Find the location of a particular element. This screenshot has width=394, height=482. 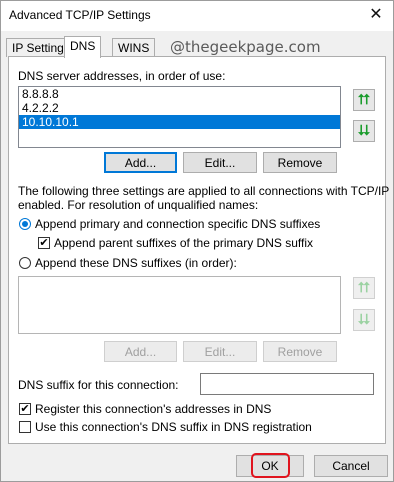

dns-server-list: 8.8.8.8 4.2.2.2 10.10.10.1 is located at coordinates (179, 117).